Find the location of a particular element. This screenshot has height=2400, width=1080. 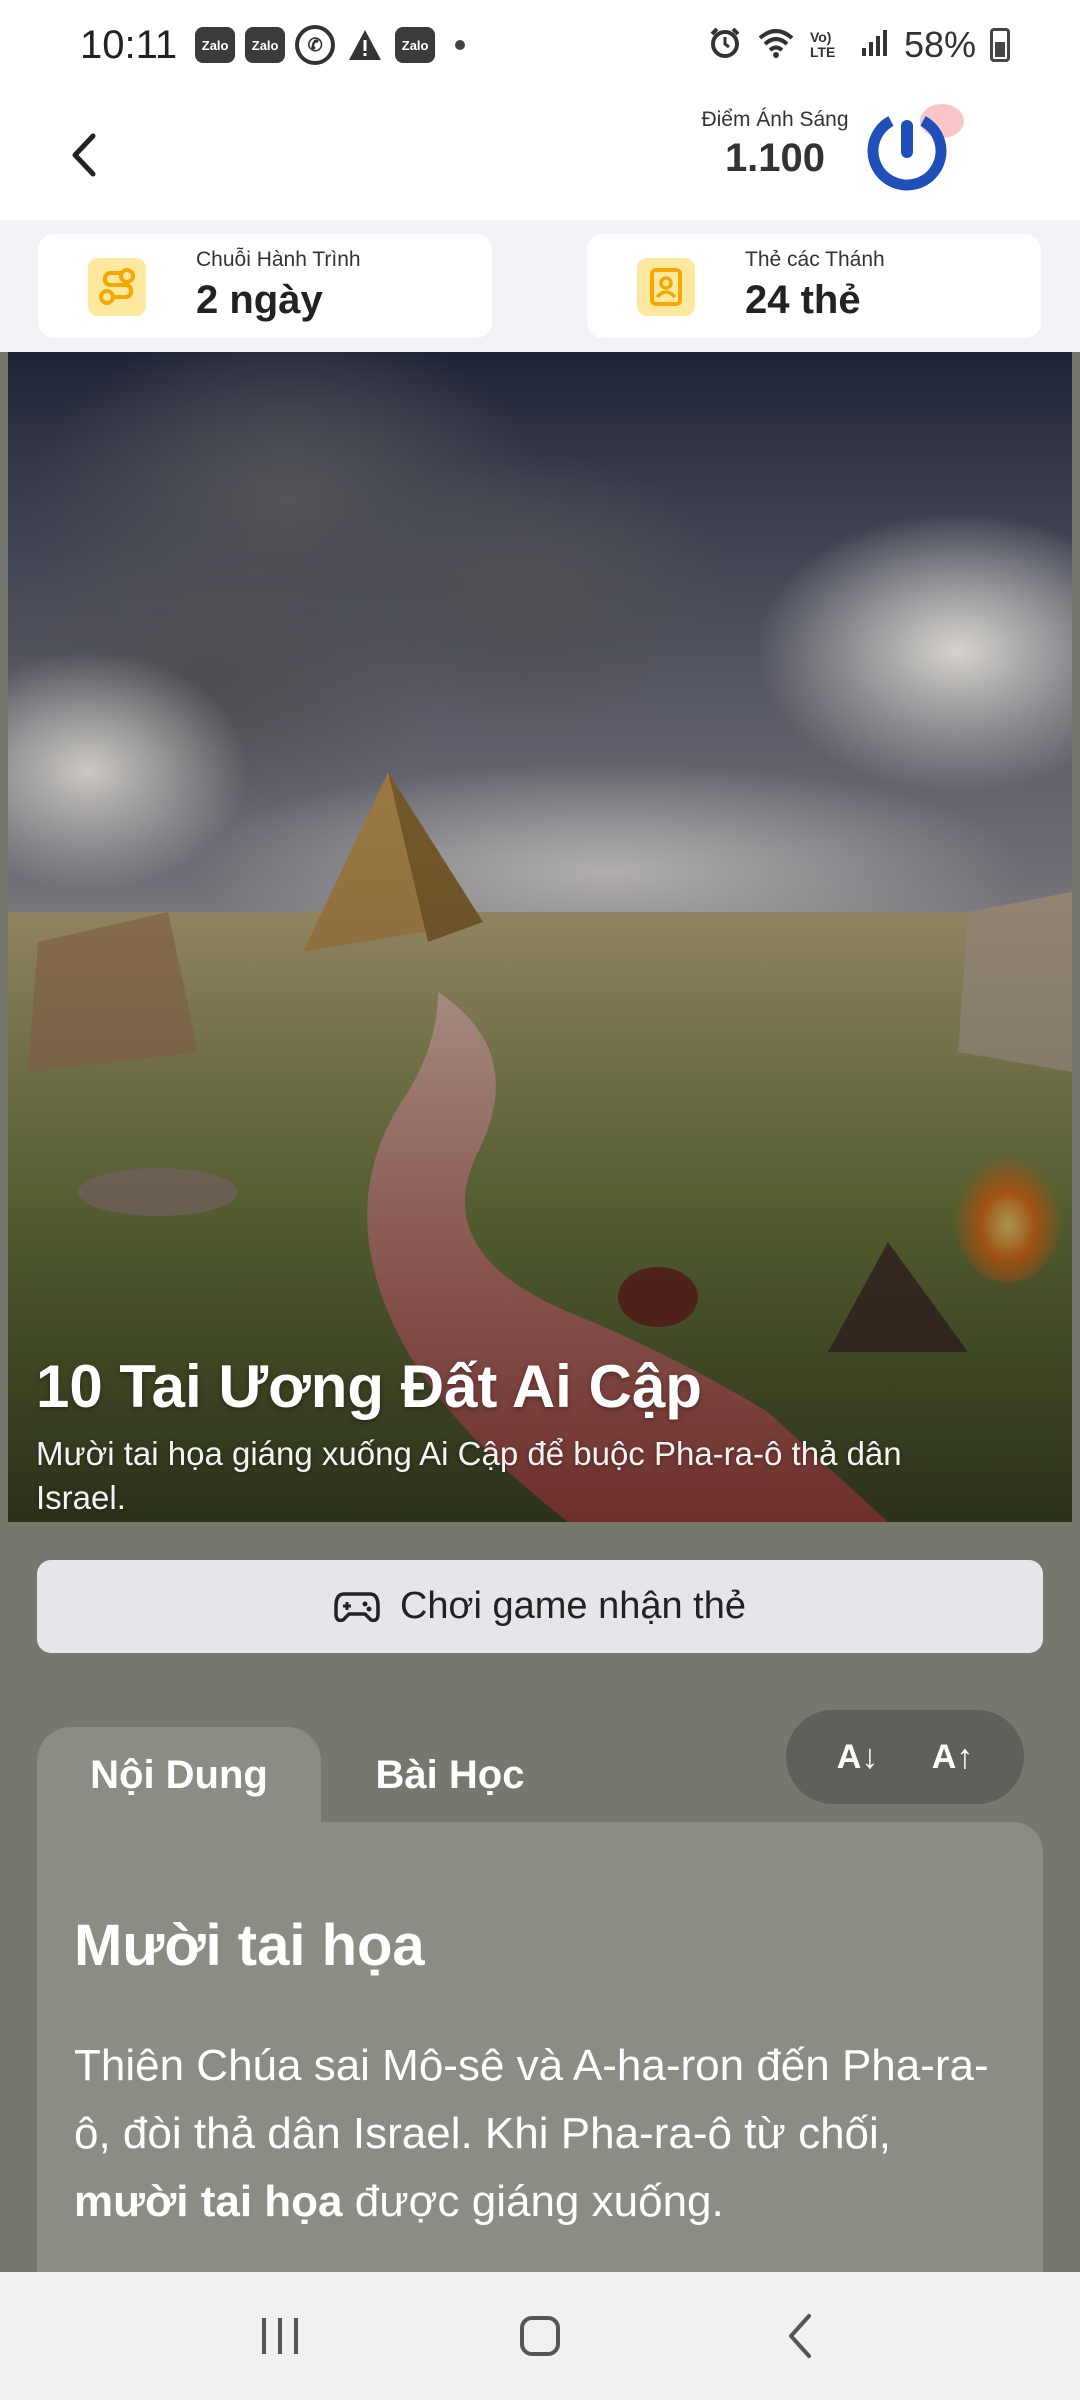

status-time: 10:11 is located at coordinates (129, 44).